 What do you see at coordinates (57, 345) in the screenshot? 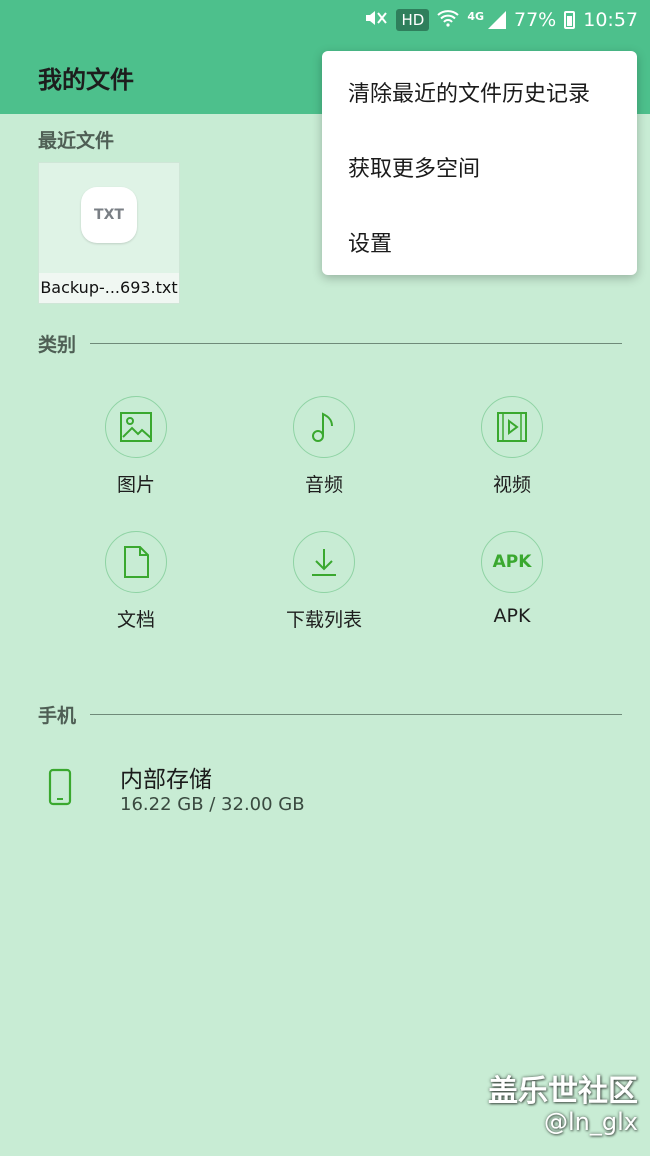
I see `categories-title: 类别` at bounding box center [57, 345].